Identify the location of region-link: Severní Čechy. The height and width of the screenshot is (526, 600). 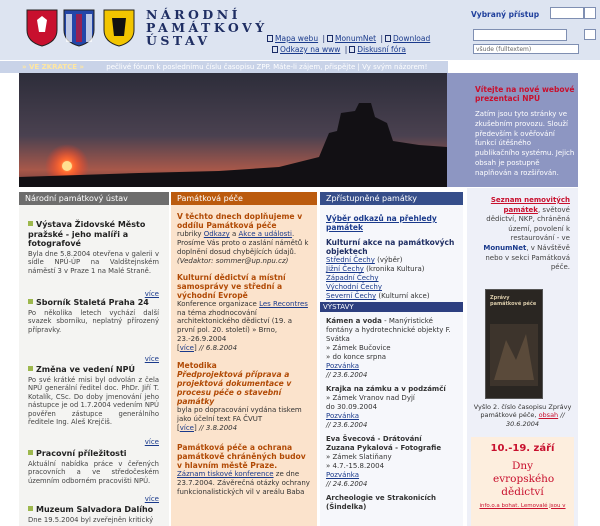
(351, 296).